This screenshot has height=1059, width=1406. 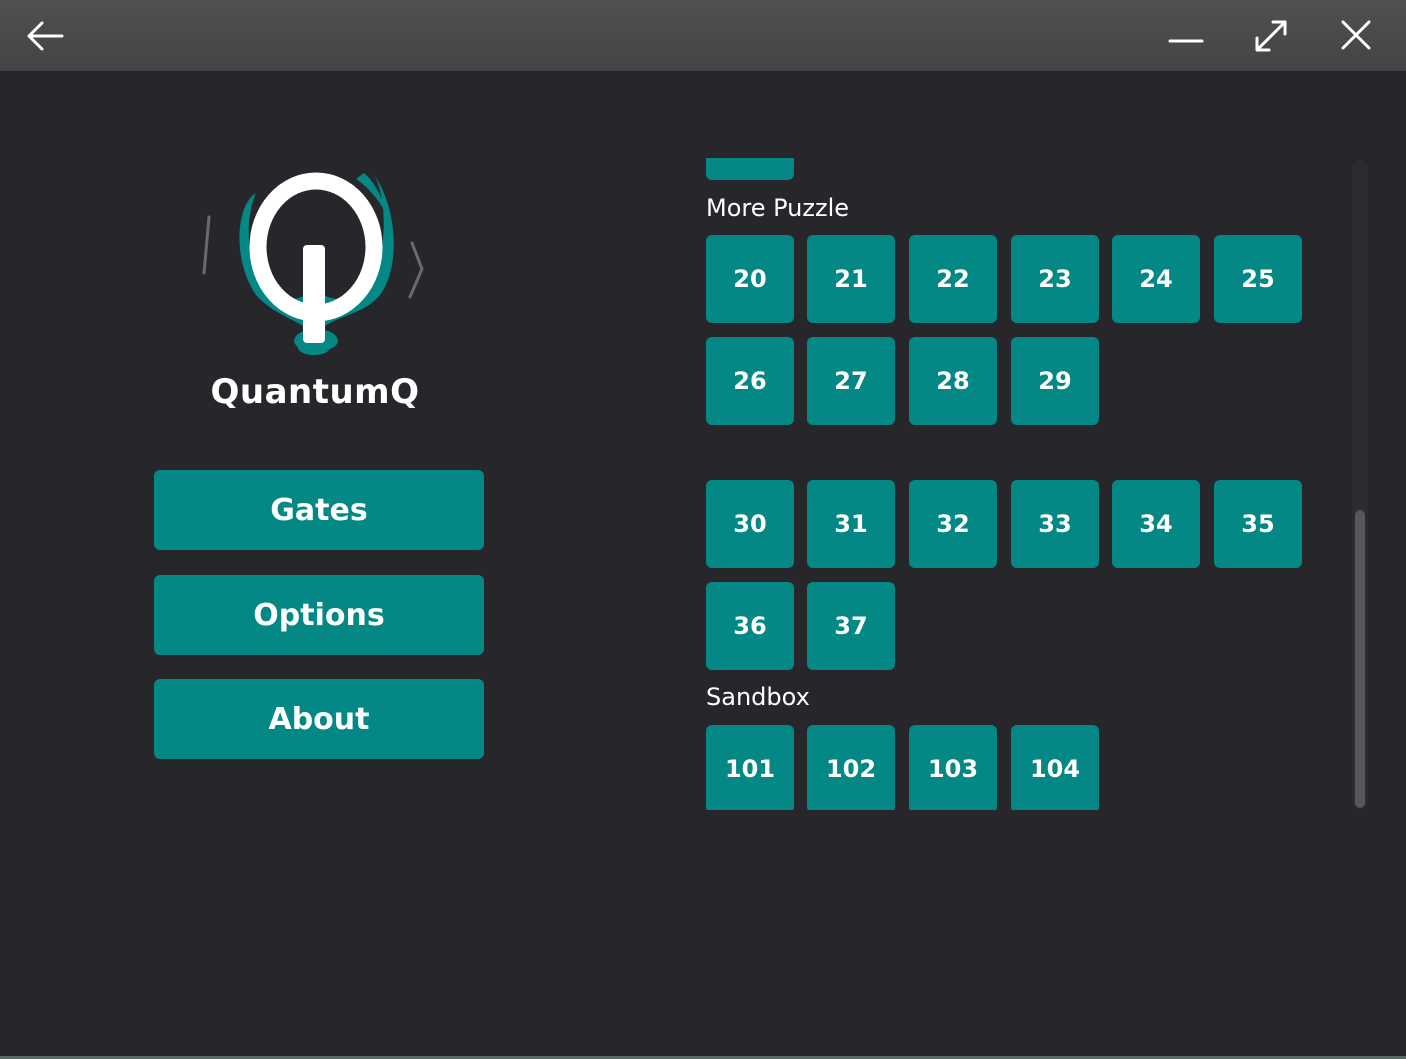 I want to click on maximize-icon, so click(x=1271, y=36).